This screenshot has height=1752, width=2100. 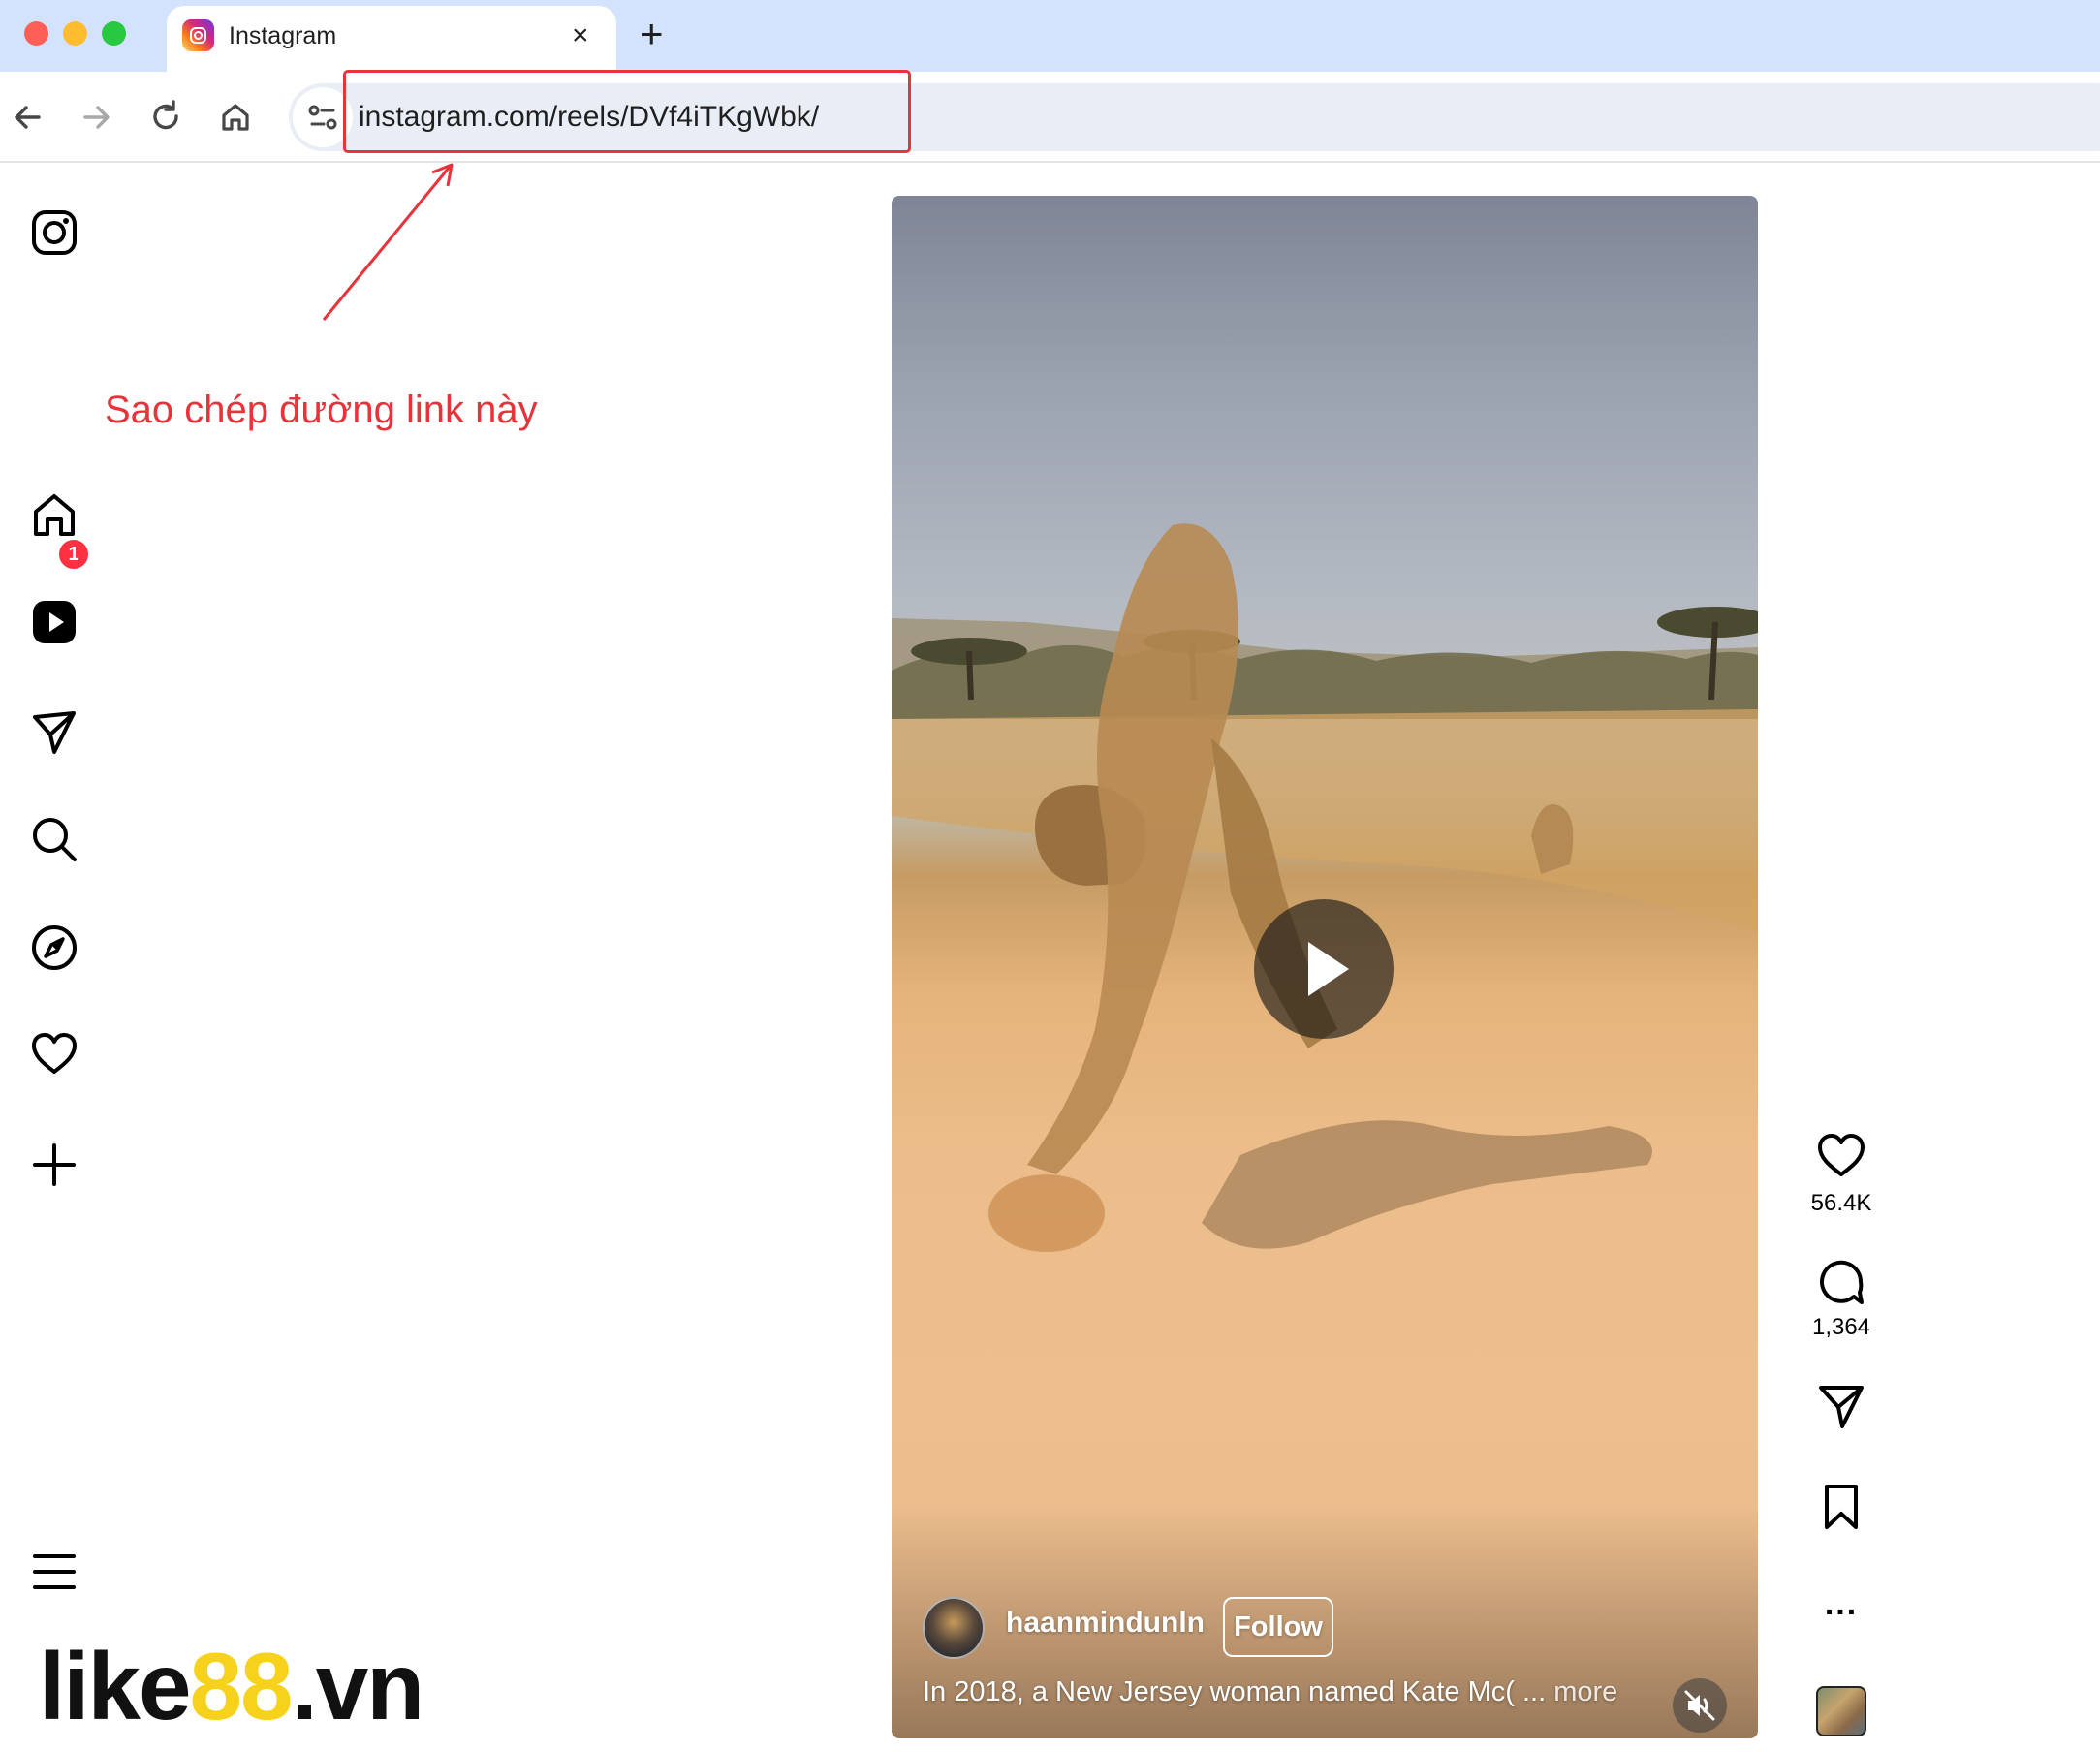 What do you see at coordinates (391, 39) in the screenshot?
I see `tab-instagram: Instagram ×` at bounding box center [391, 39].